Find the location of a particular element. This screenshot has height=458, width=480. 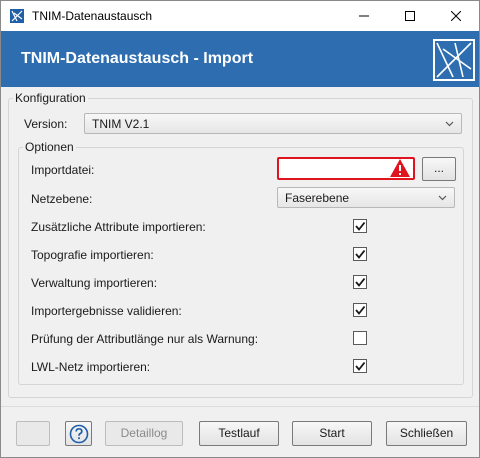

optionen-legend: Optionen is located at coordinates (49, 147).